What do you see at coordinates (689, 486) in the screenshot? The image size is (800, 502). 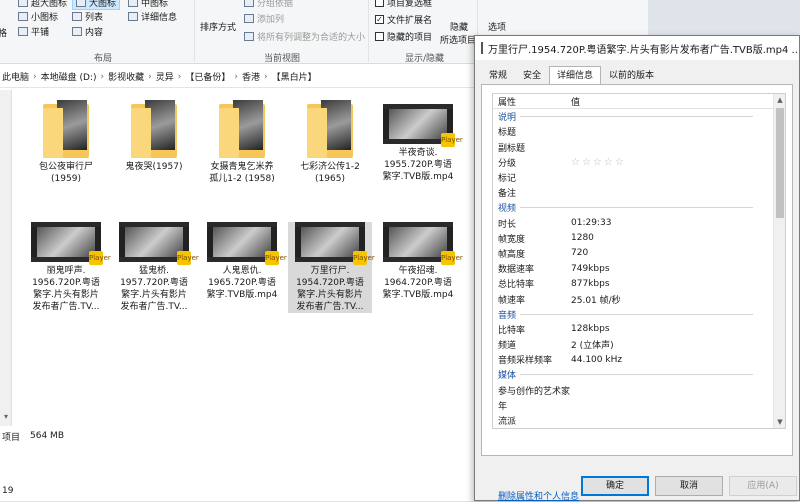 I see `cancel-button: 取消` at bounding box center [689, 486].